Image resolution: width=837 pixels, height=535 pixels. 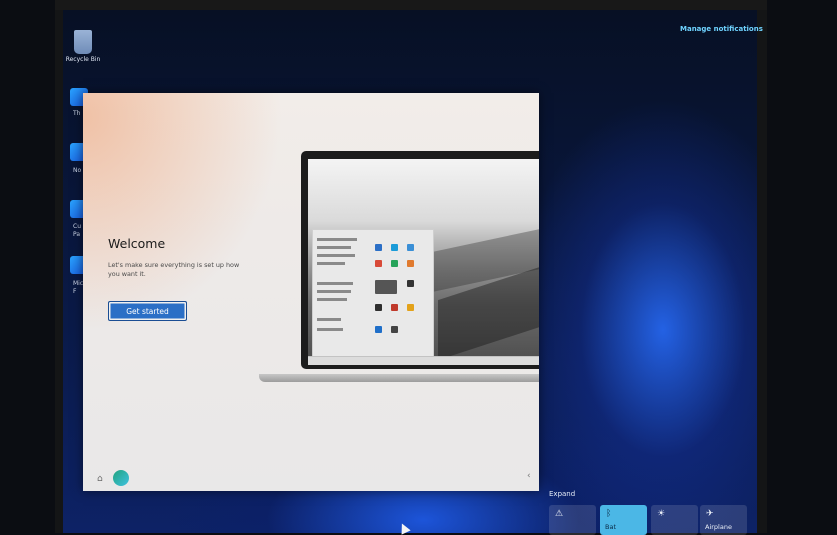 I want to click on mini-photo-tile, so click(x=386, y=287).